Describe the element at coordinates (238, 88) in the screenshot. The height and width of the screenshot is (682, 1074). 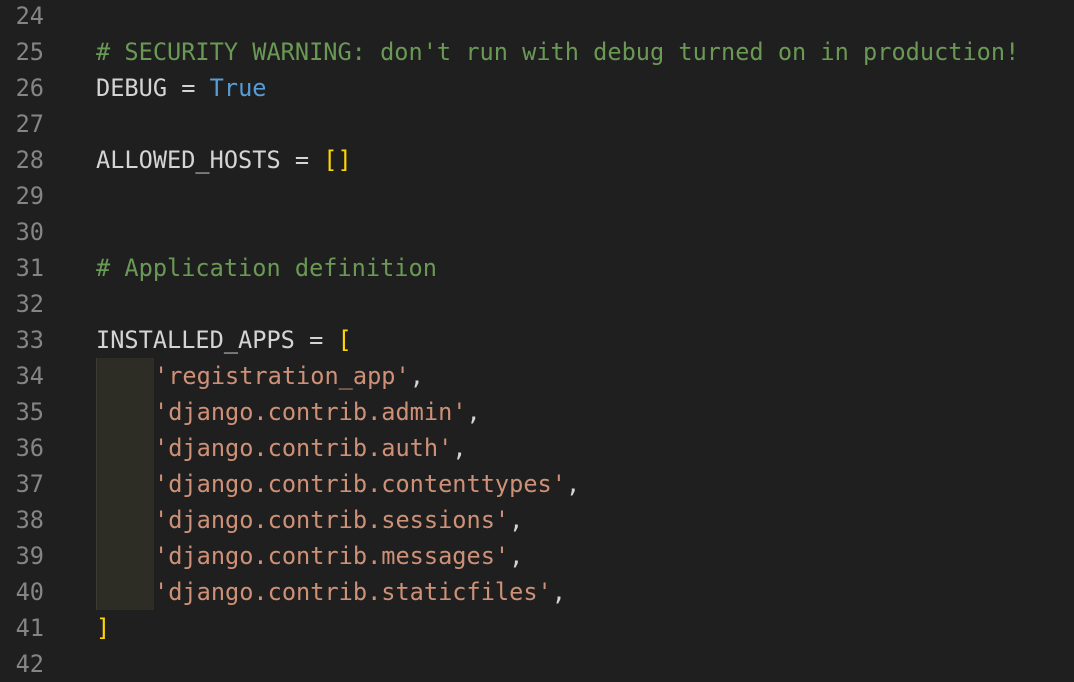
I see `token-keyword: True` at that location.